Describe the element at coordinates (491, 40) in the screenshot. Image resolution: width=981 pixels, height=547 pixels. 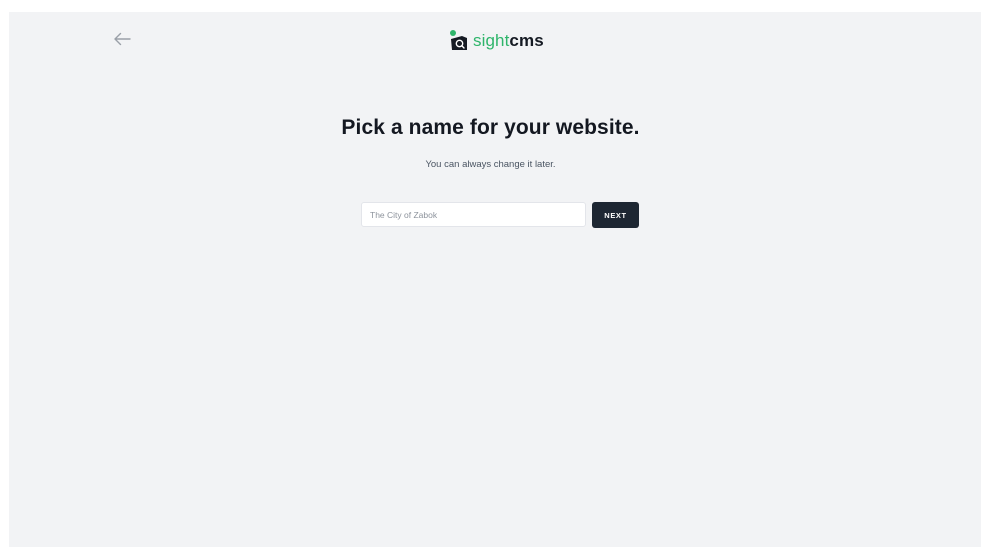
I see `logo-text-sight: sight` at that location.